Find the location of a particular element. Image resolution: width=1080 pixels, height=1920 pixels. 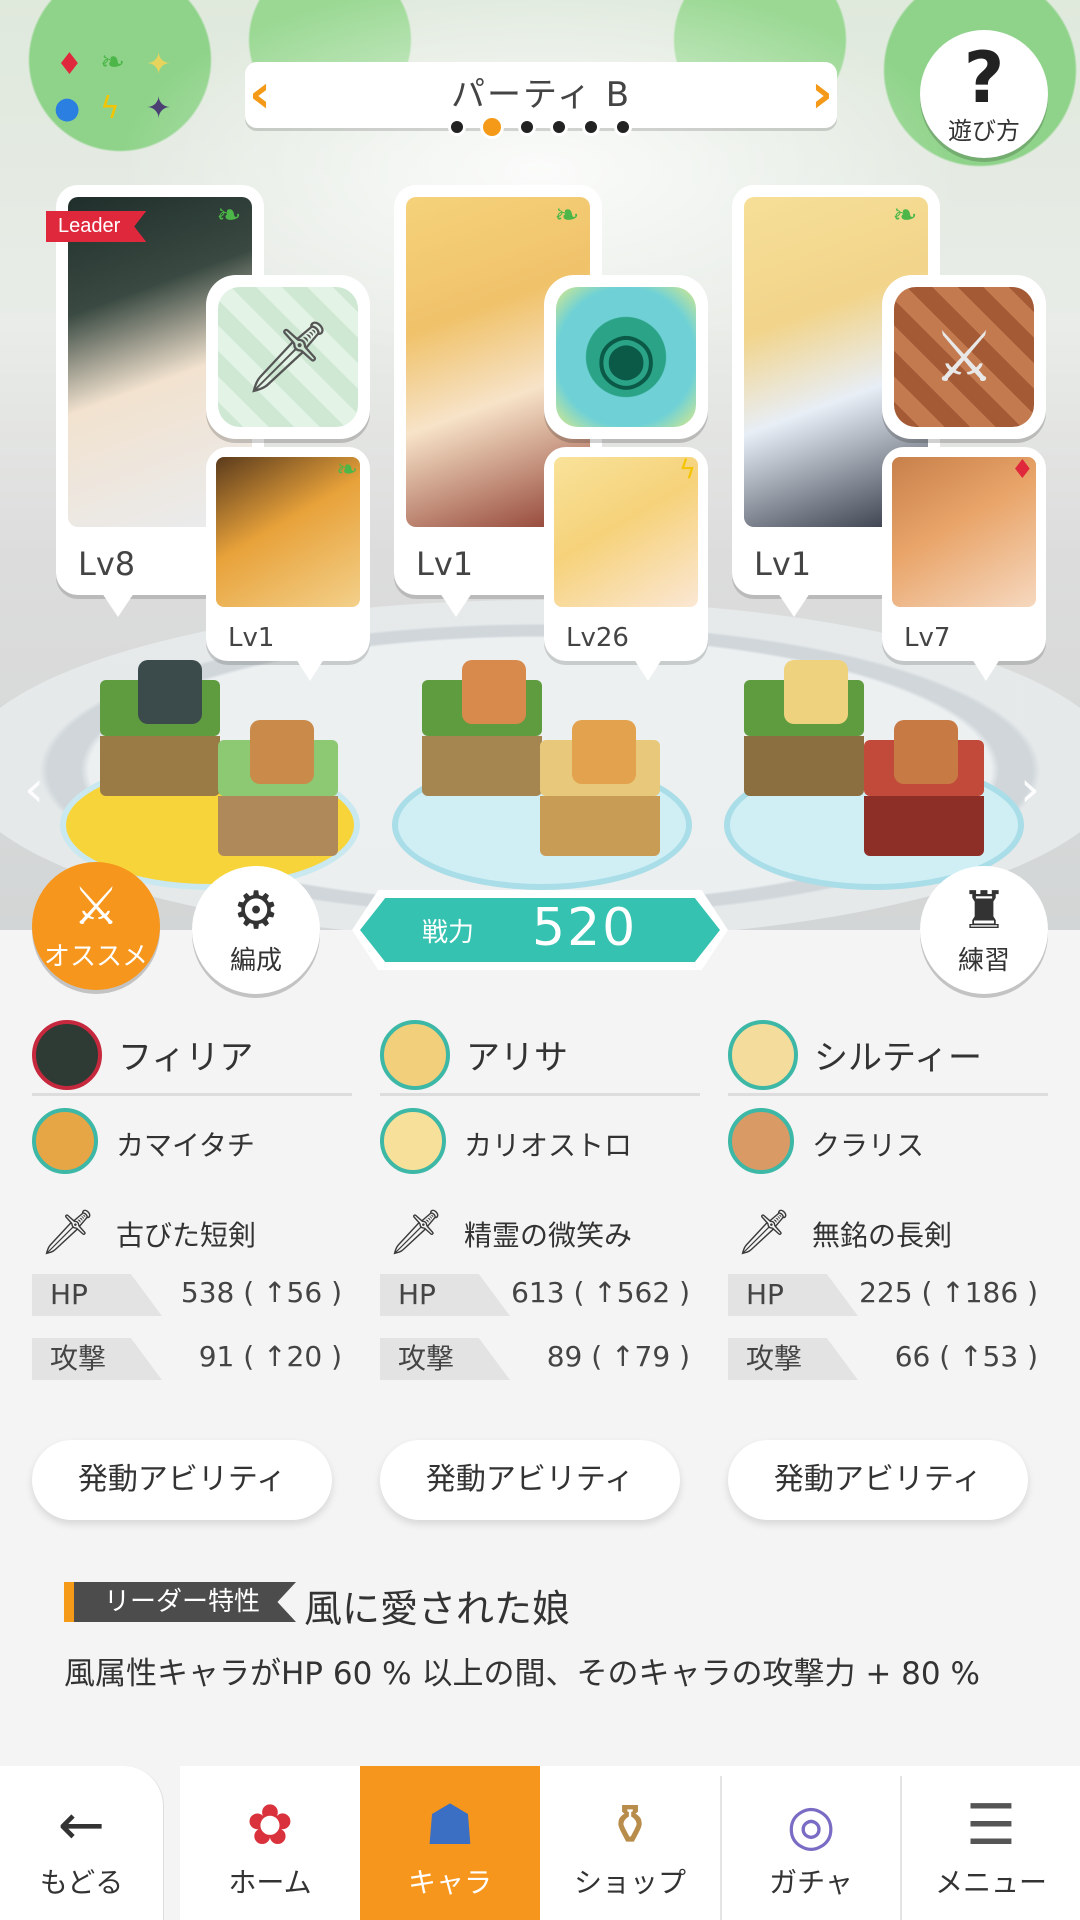

sub-character-name: カリオストロ is located at coordinates (548, 1145).